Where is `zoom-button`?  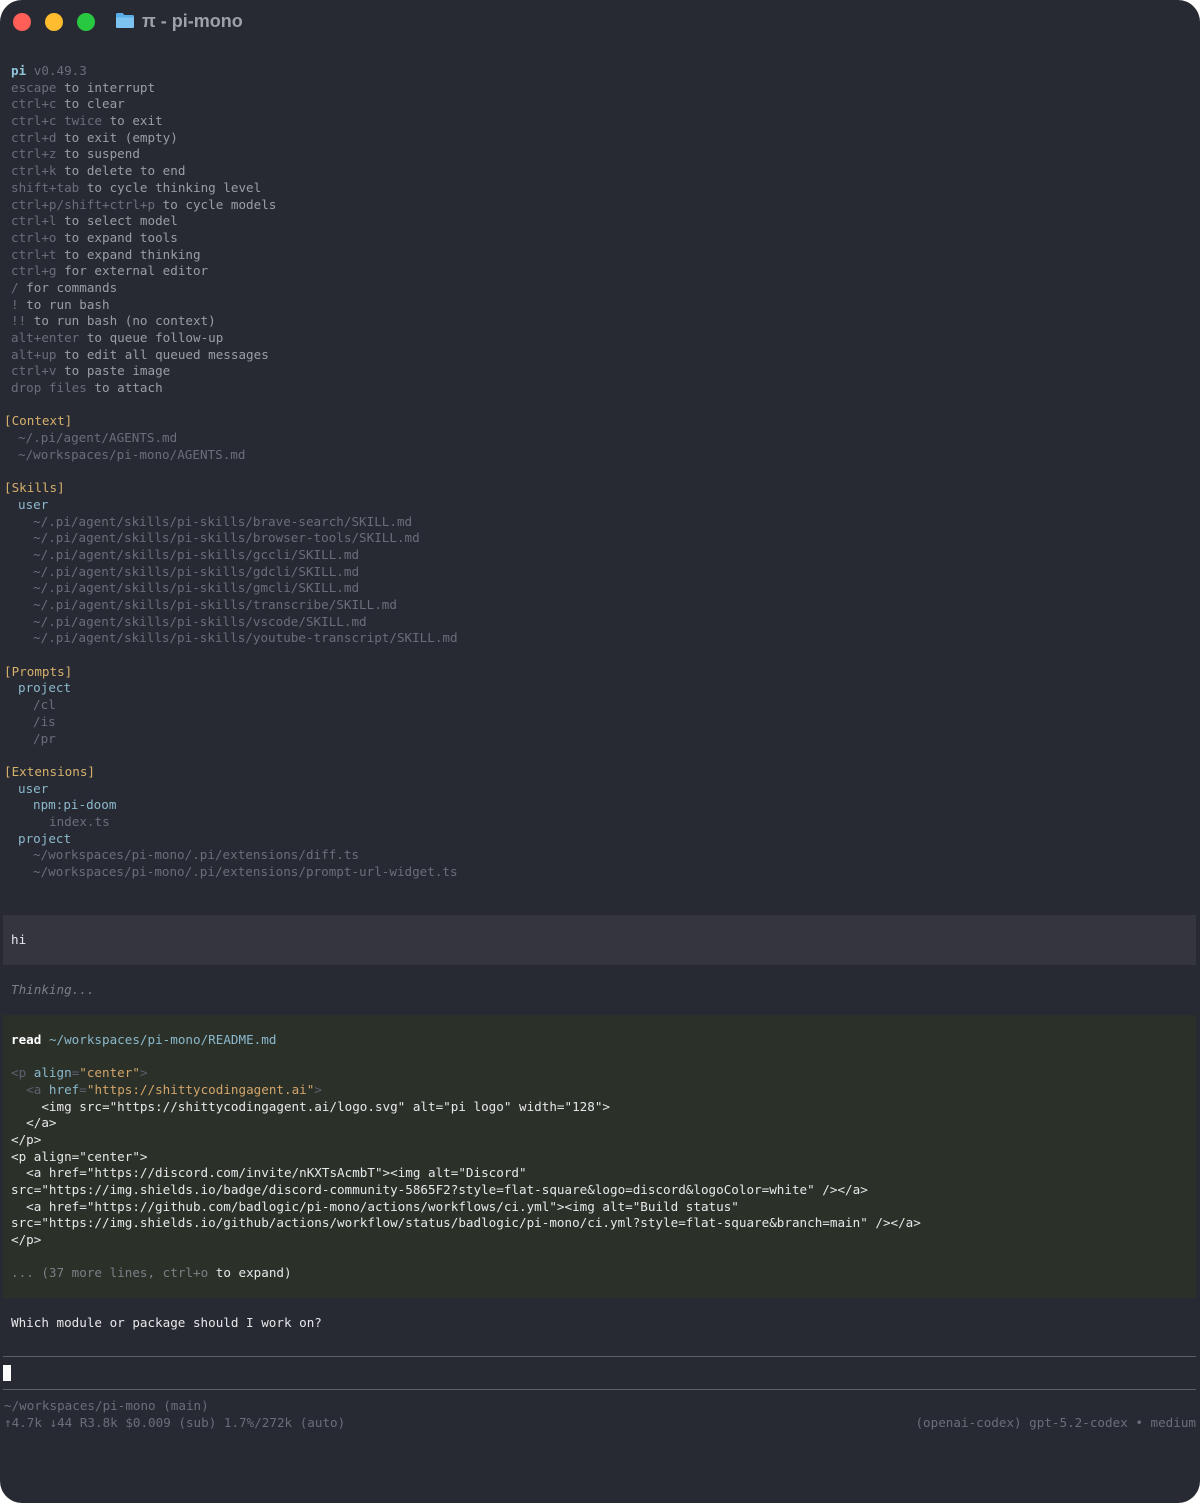 zoom-button is located at coordinates (86, 22).